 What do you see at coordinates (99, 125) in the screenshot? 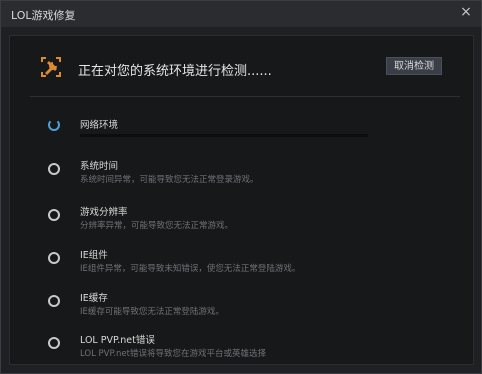
I see `item-title: 网络环境` at bounding box center [99, 125].